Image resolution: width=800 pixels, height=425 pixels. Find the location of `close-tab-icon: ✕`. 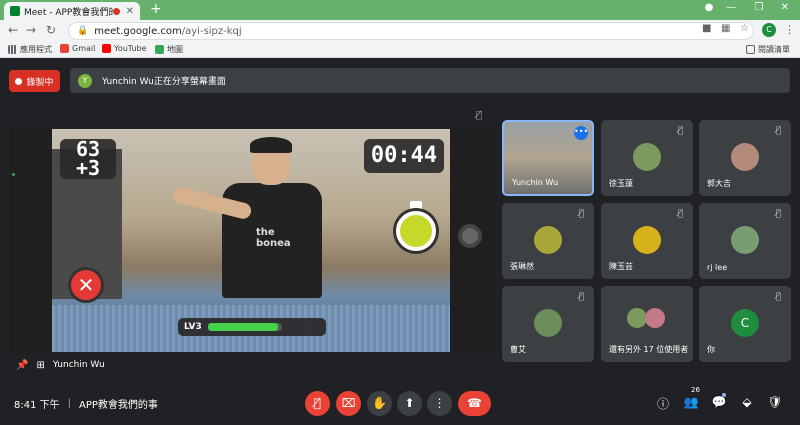

close-tab-icon: ✕ is located at coordinates (130, 11).